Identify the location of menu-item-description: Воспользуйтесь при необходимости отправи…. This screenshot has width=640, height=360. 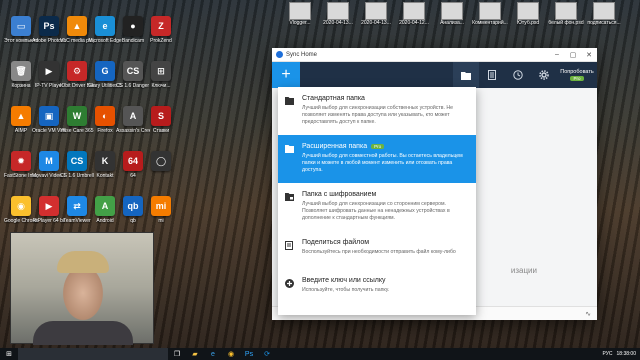
(379, 252).